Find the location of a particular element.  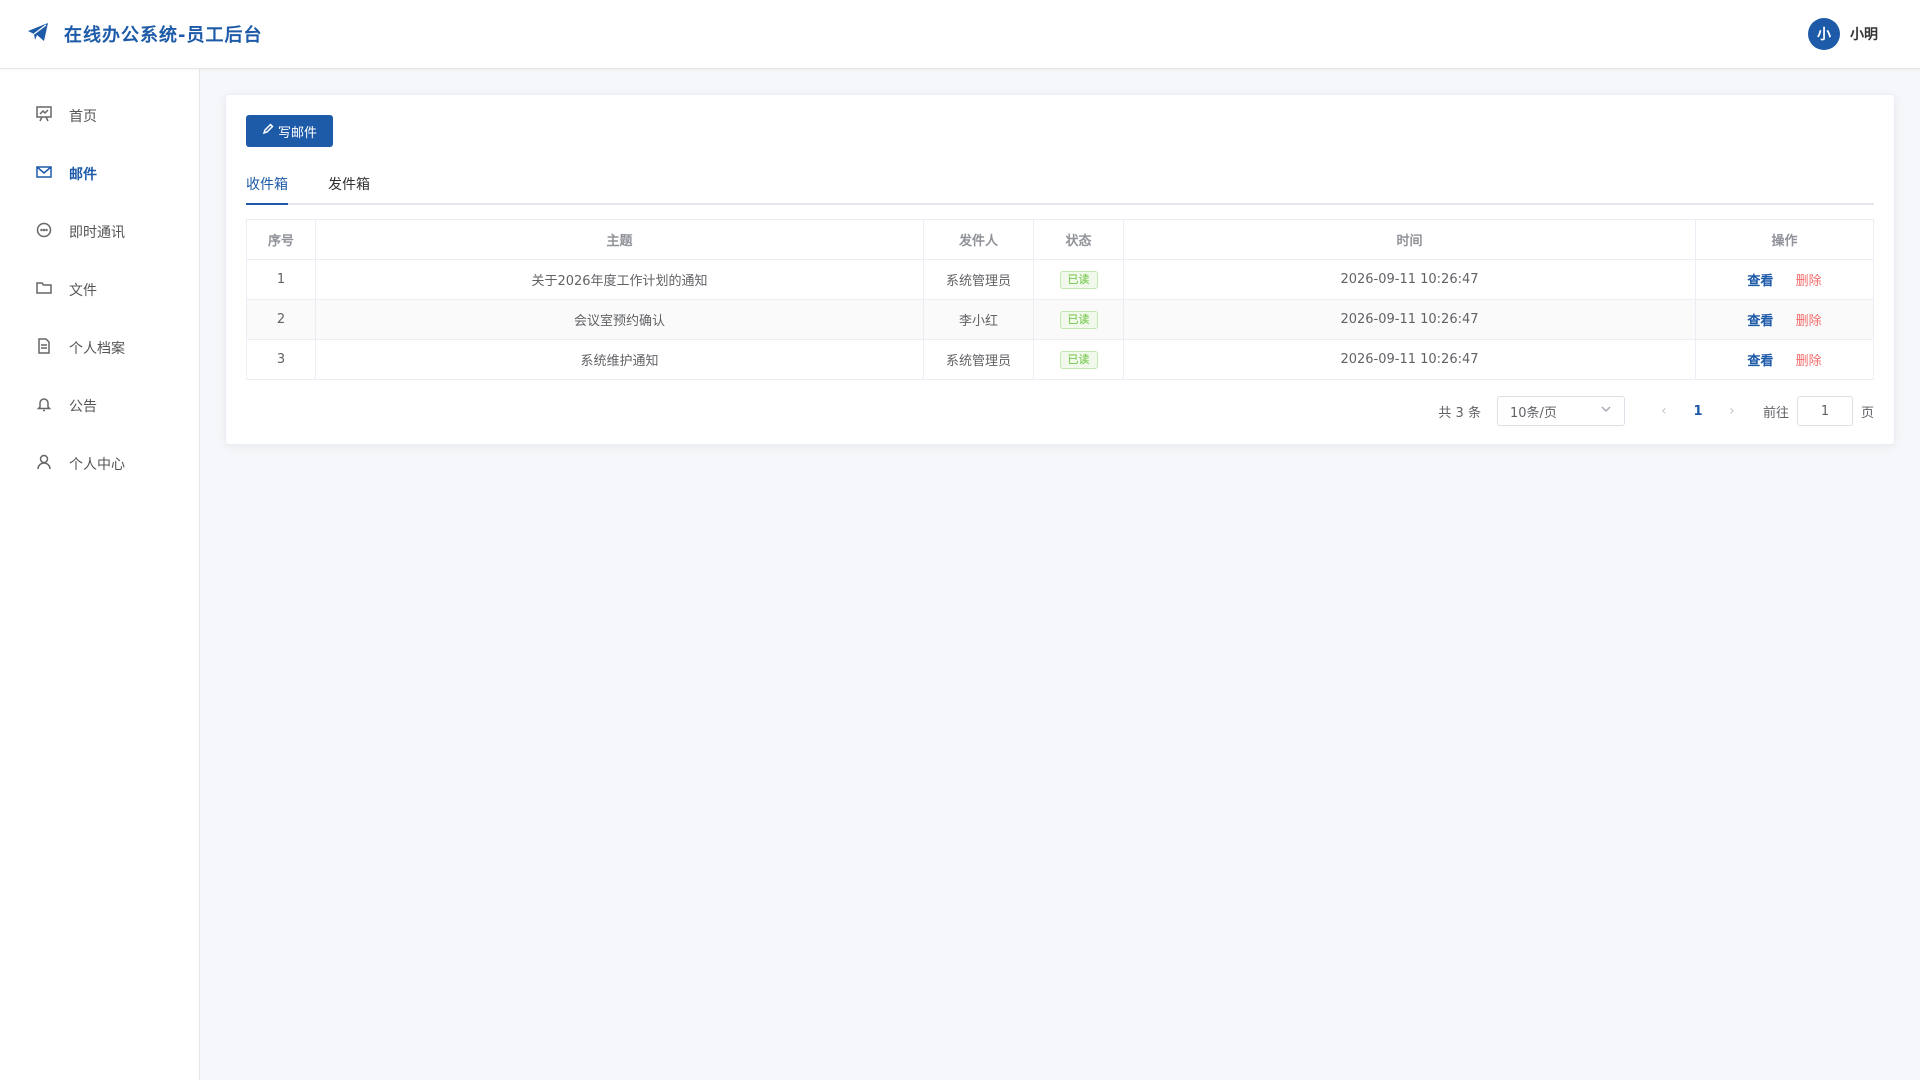

cell-subject: 关于2026年度工作计划的通知 is located at coordinates (619, 279).